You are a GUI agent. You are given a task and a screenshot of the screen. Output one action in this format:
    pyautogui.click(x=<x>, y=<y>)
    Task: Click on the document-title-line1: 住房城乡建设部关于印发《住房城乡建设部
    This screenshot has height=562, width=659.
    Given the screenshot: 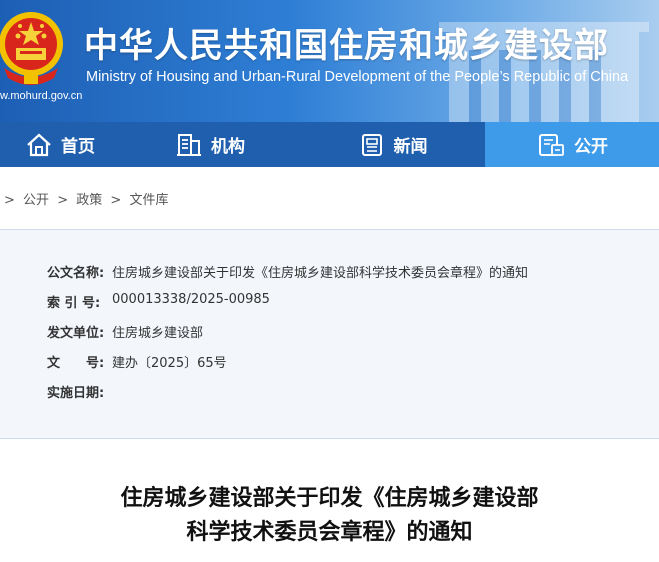 What is the action you would take?
    pyautogui.click(x=329, y=498)
    